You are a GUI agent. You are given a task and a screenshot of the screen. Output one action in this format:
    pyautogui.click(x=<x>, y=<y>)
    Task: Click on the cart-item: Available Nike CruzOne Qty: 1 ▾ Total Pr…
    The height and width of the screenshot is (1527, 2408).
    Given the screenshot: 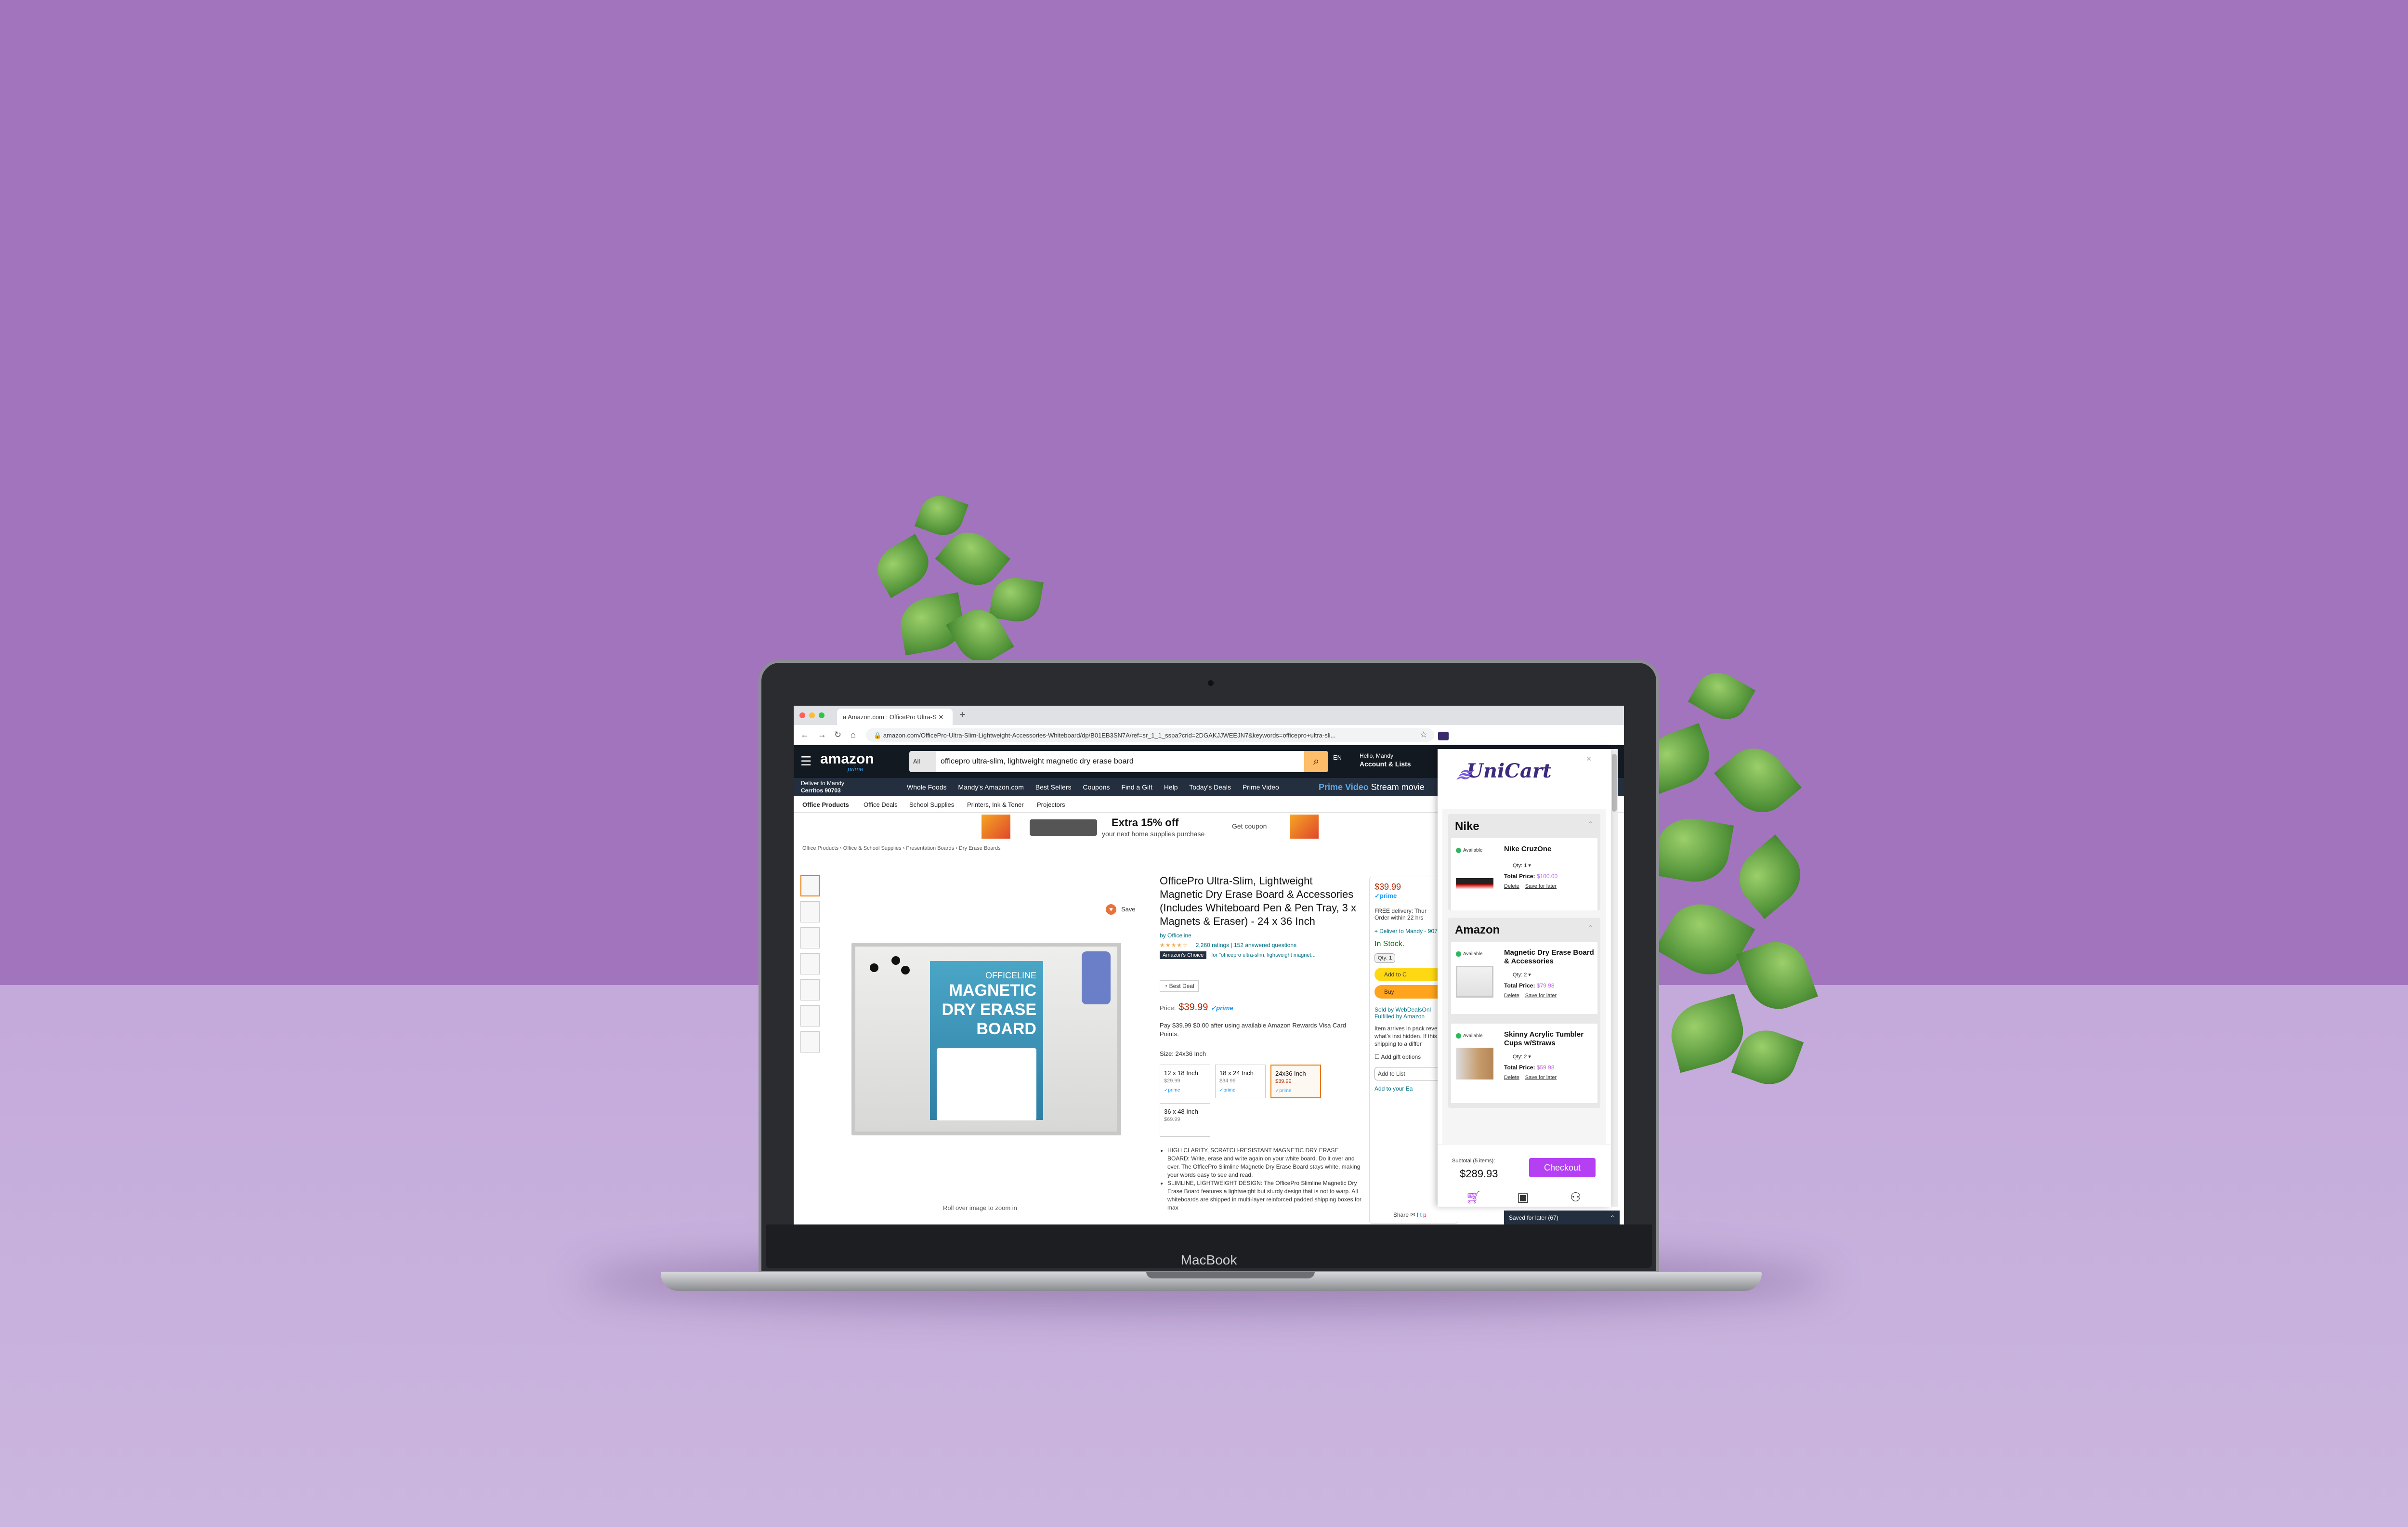 What is the action you would take?
    pyautogui.click(x=1524, y=874)
    